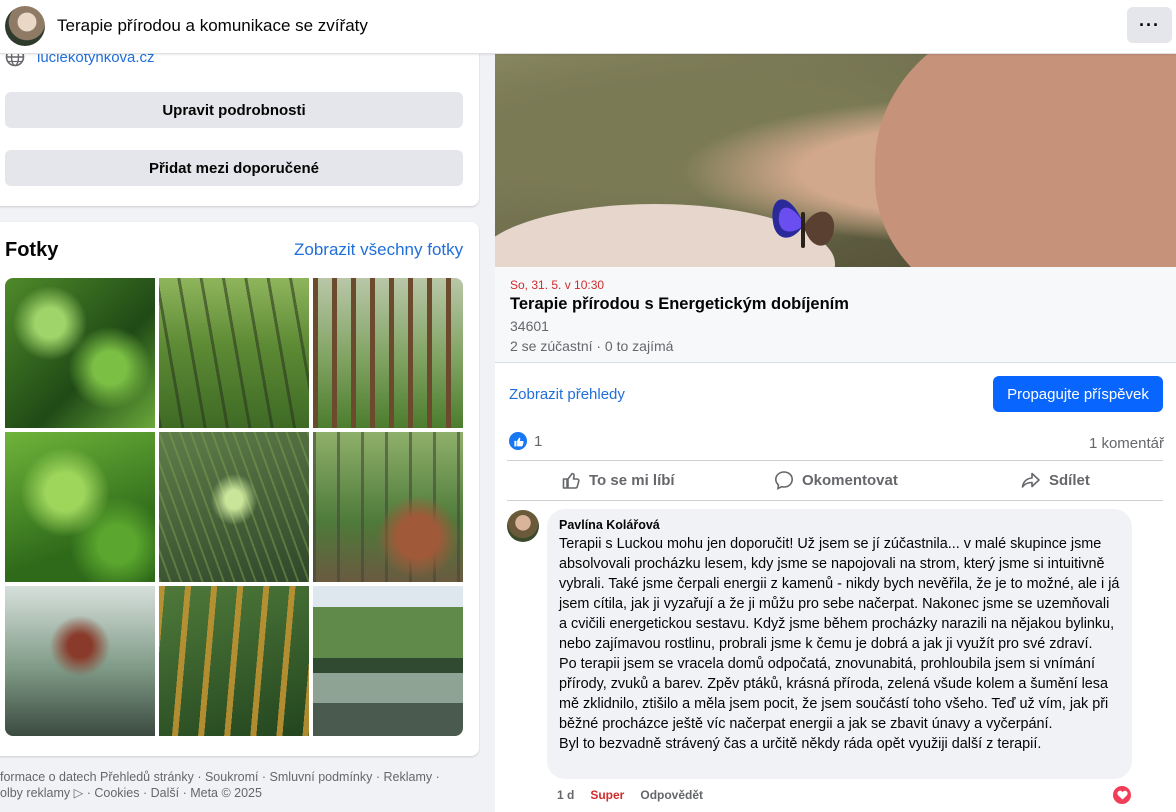 Image resolution: width=1176 pixels, height=812 pixels. I want to click on event-location: 34601, so click(529, 326).